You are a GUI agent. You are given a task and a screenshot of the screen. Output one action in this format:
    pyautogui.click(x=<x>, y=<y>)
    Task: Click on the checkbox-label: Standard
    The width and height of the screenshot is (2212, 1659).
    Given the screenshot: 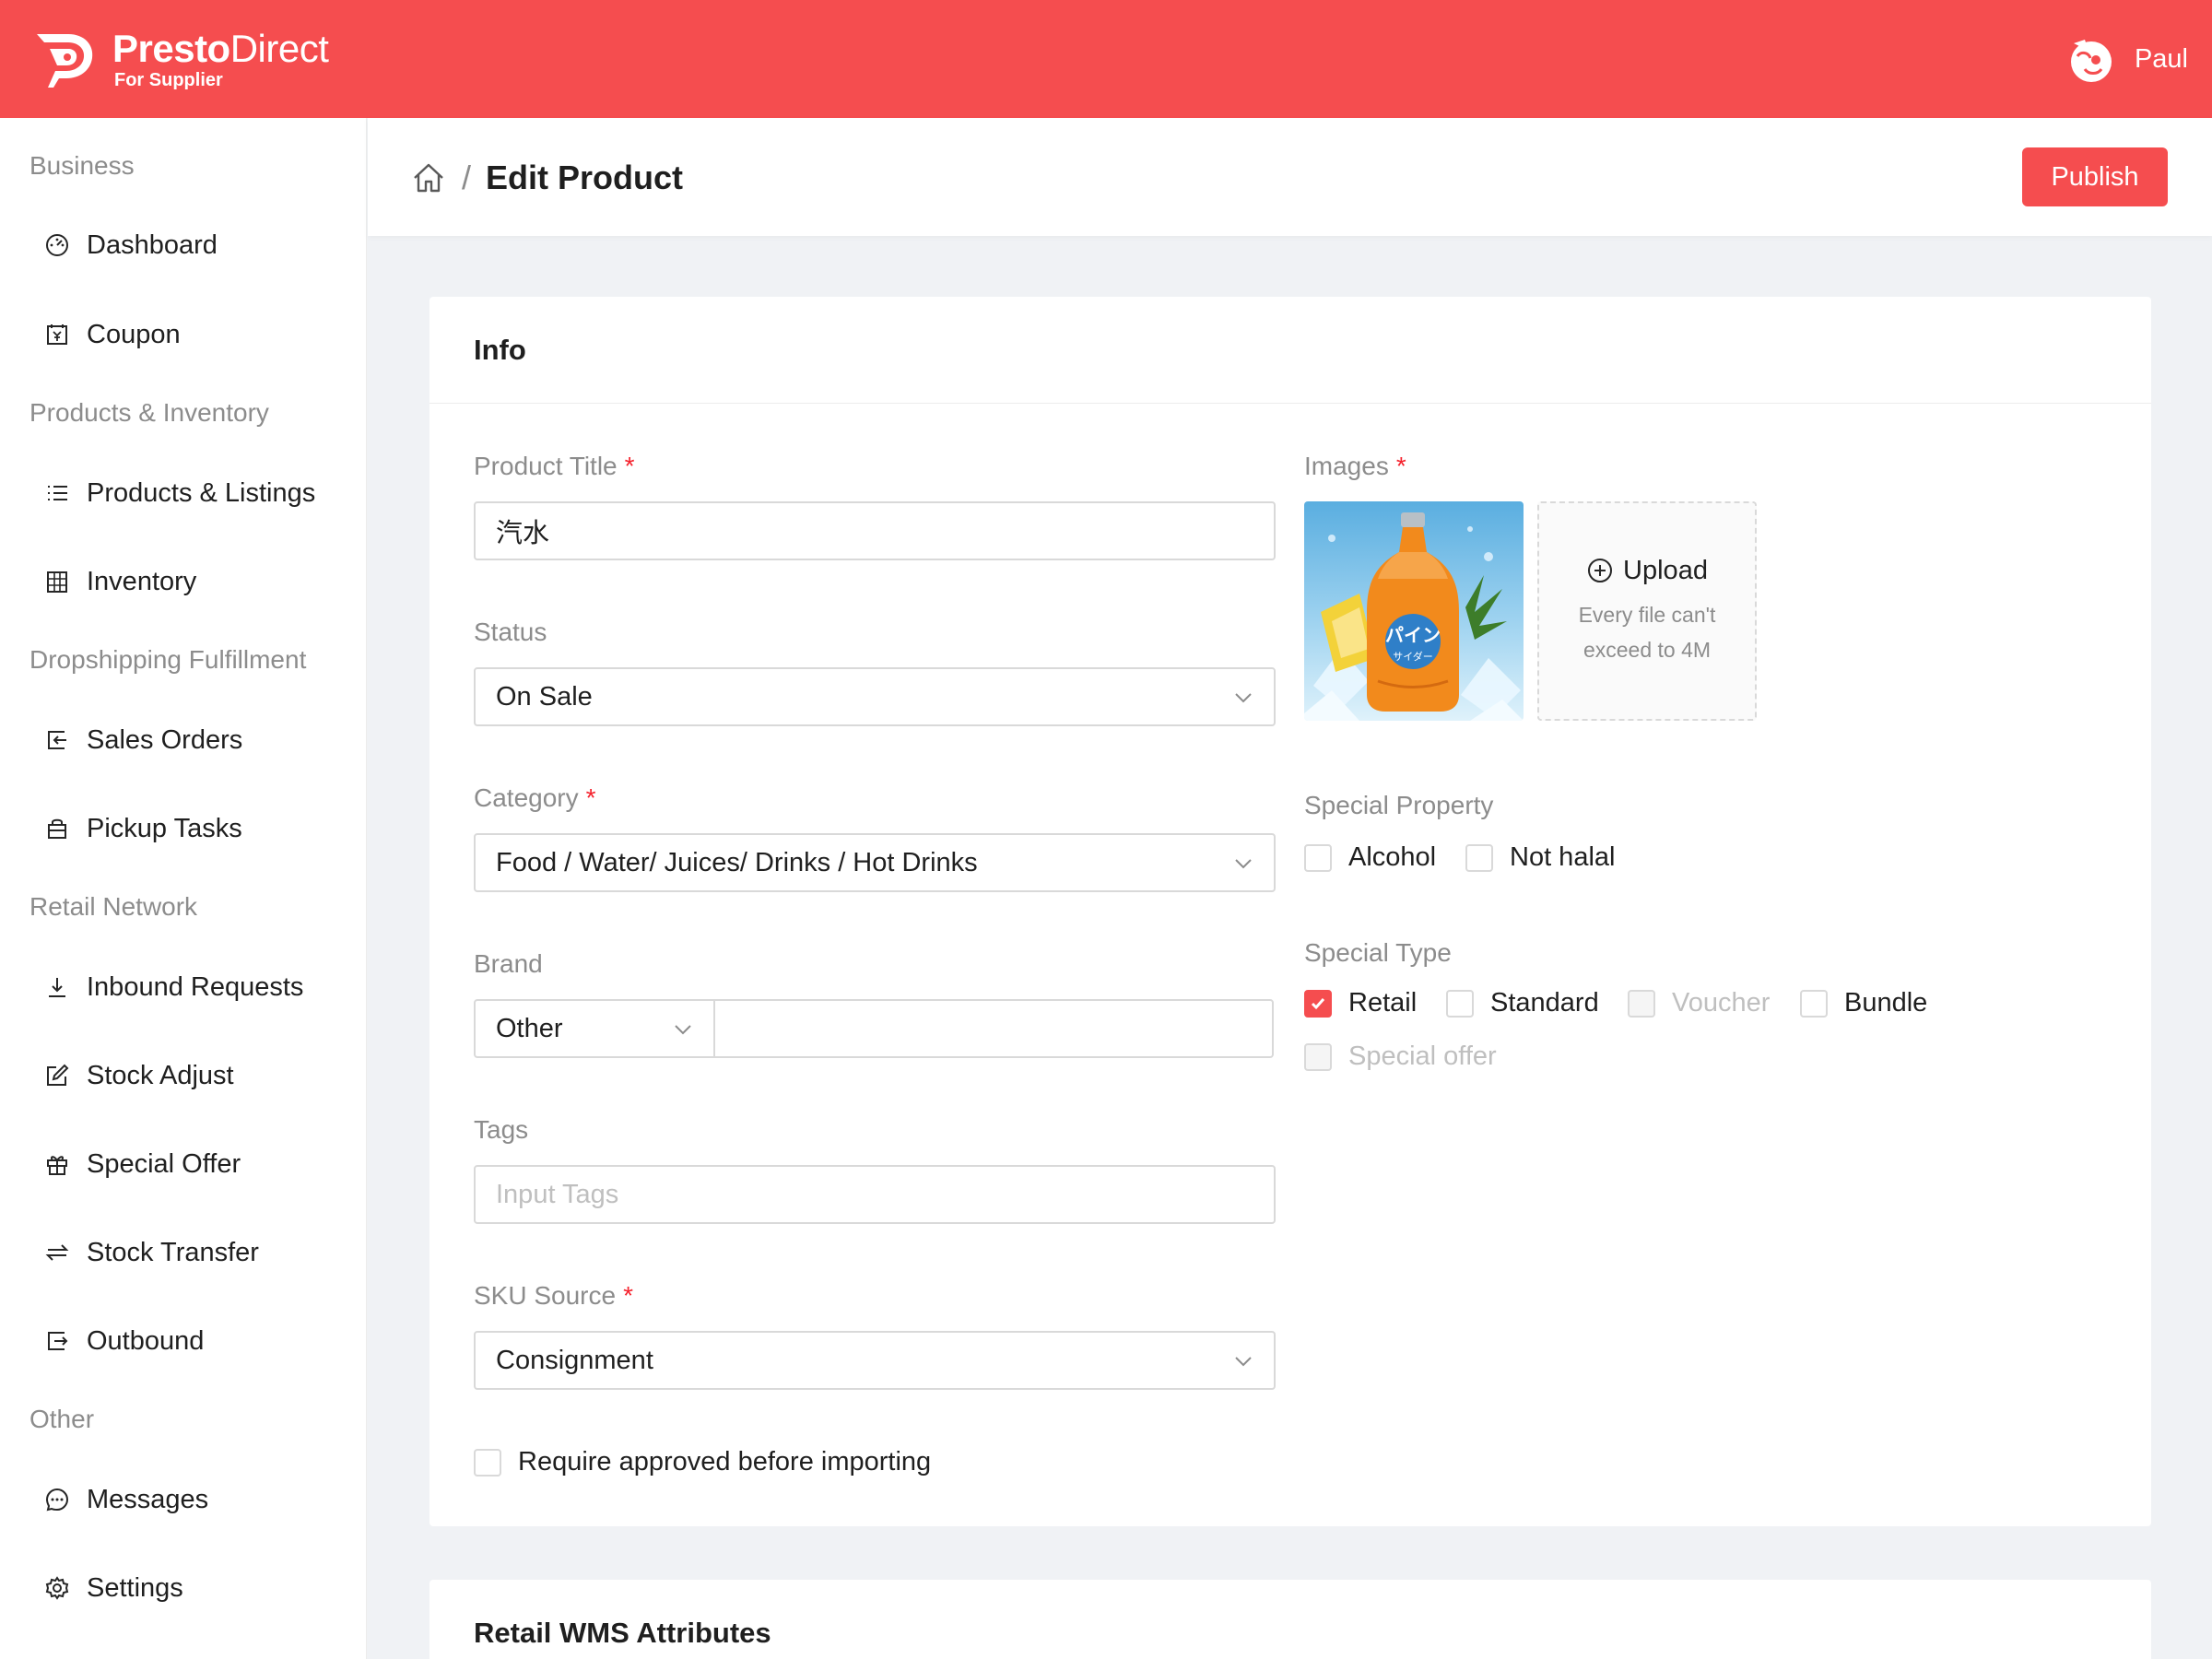 What is the action you would take?
    pyautogui.click(x=1544, y=1003)
    